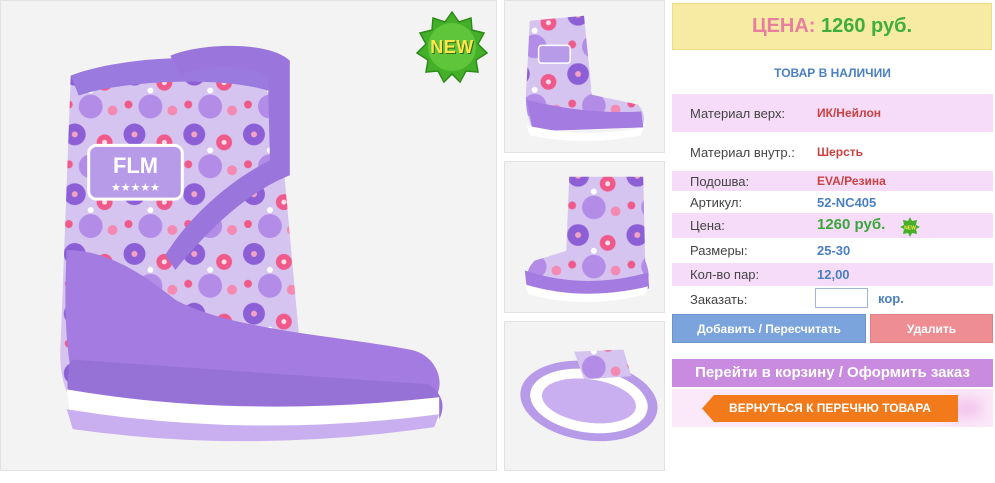 The width and height of the screenshot is (995, 483). What do you see at coordinates (841, 298) in the screenshot?
I see `order-quantity-input` at bounding box center [841, 298].